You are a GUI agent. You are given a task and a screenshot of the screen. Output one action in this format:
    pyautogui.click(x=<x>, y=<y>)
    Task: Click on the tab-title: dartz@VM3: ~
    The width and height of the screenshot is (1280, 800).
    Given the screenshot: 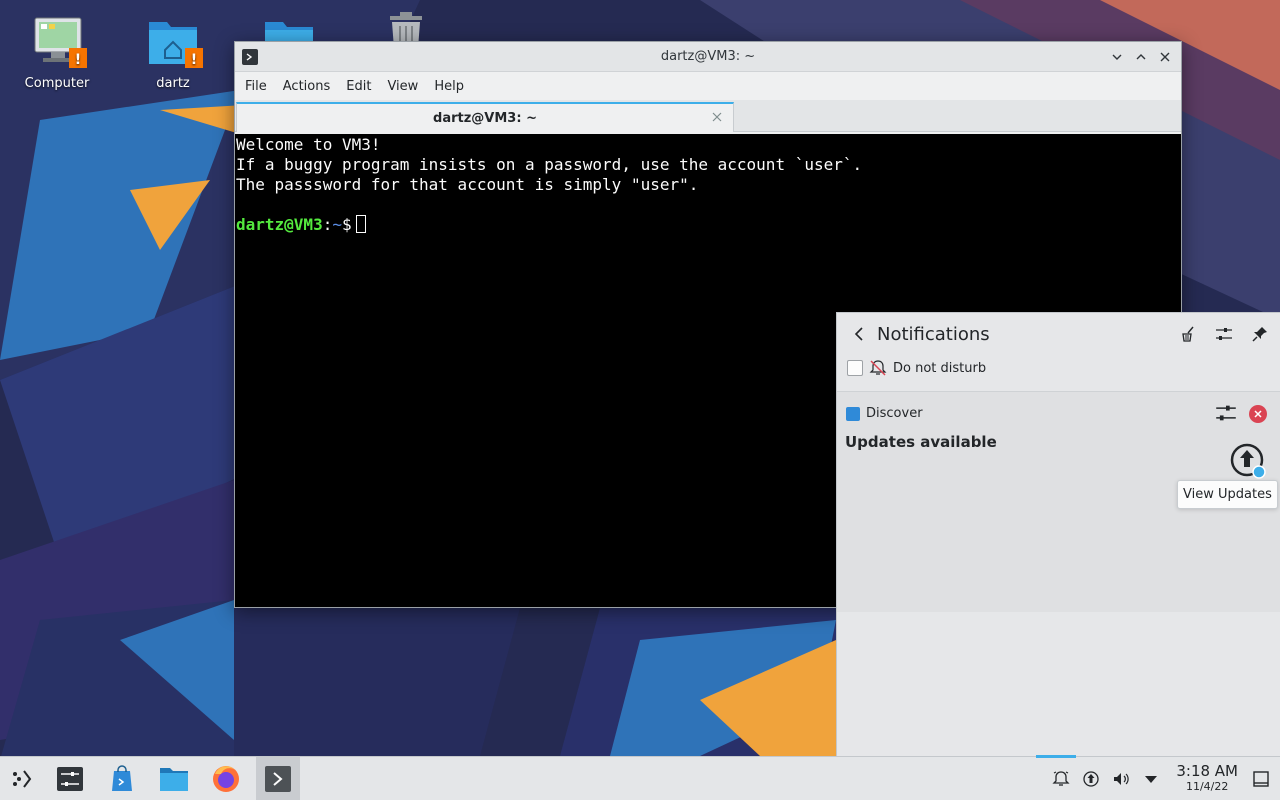 What is the action you would take?
    pyautogui.click(x=485, y=118)
    